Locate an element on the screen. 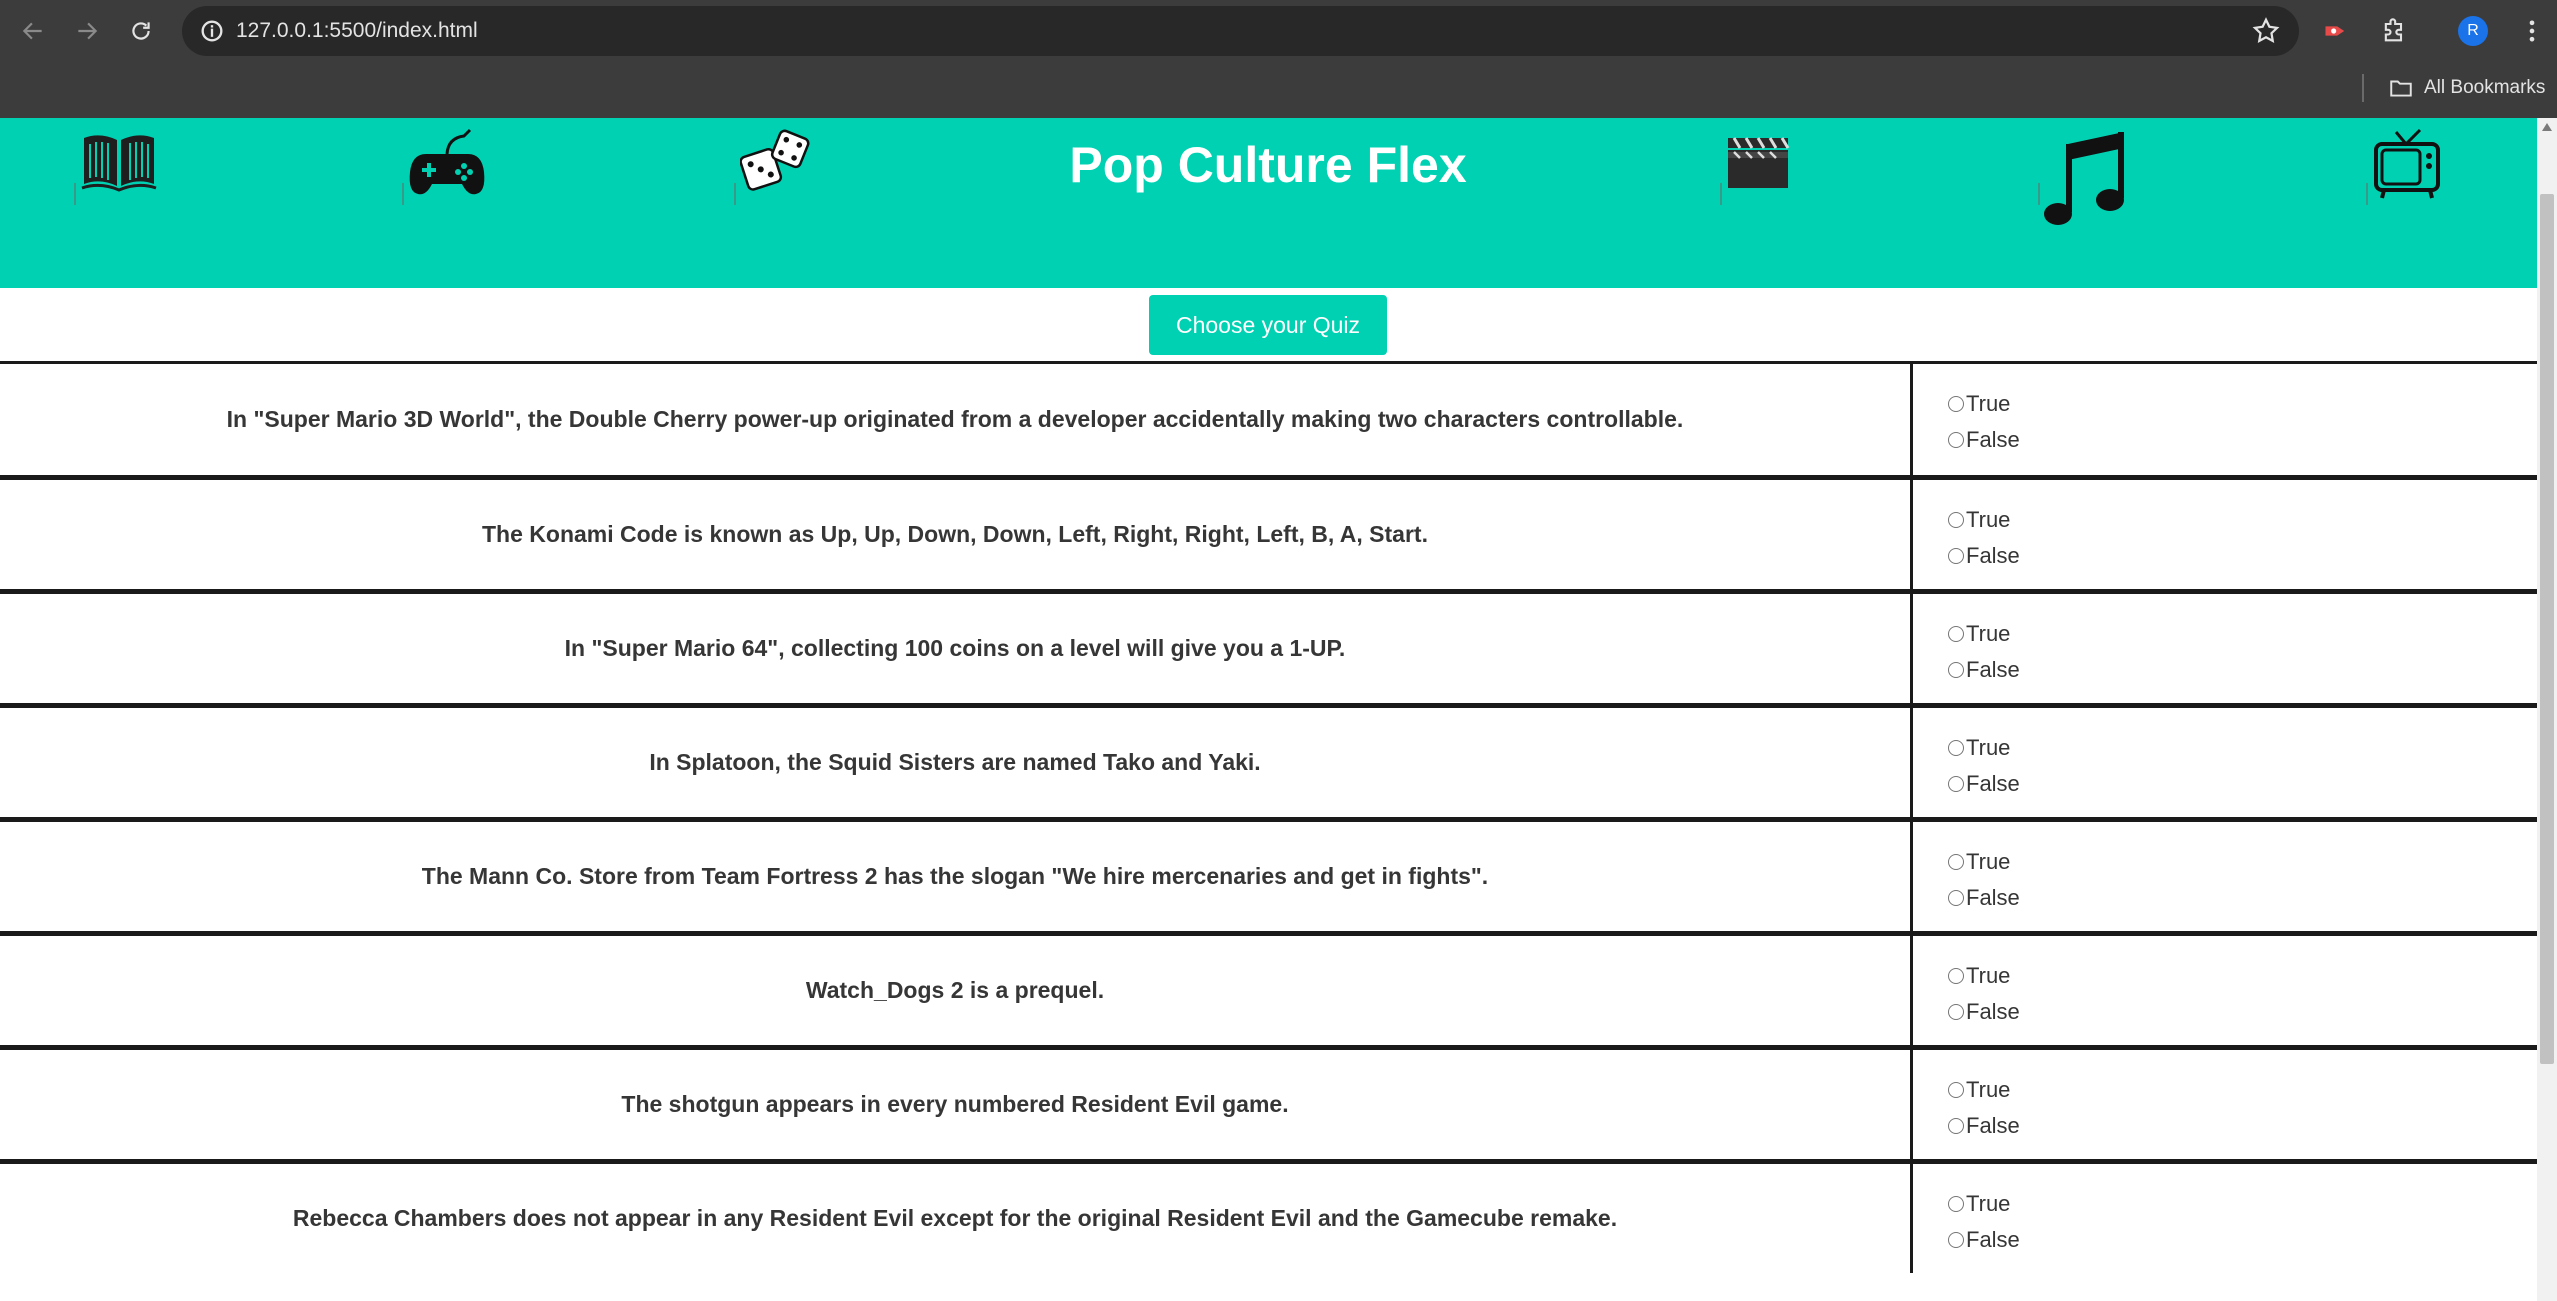 Image resolution: width=2557 pixels, height=1301 pixels. choose-quiz-button: Choose your Quiz is located at coordinates (1268, 325).